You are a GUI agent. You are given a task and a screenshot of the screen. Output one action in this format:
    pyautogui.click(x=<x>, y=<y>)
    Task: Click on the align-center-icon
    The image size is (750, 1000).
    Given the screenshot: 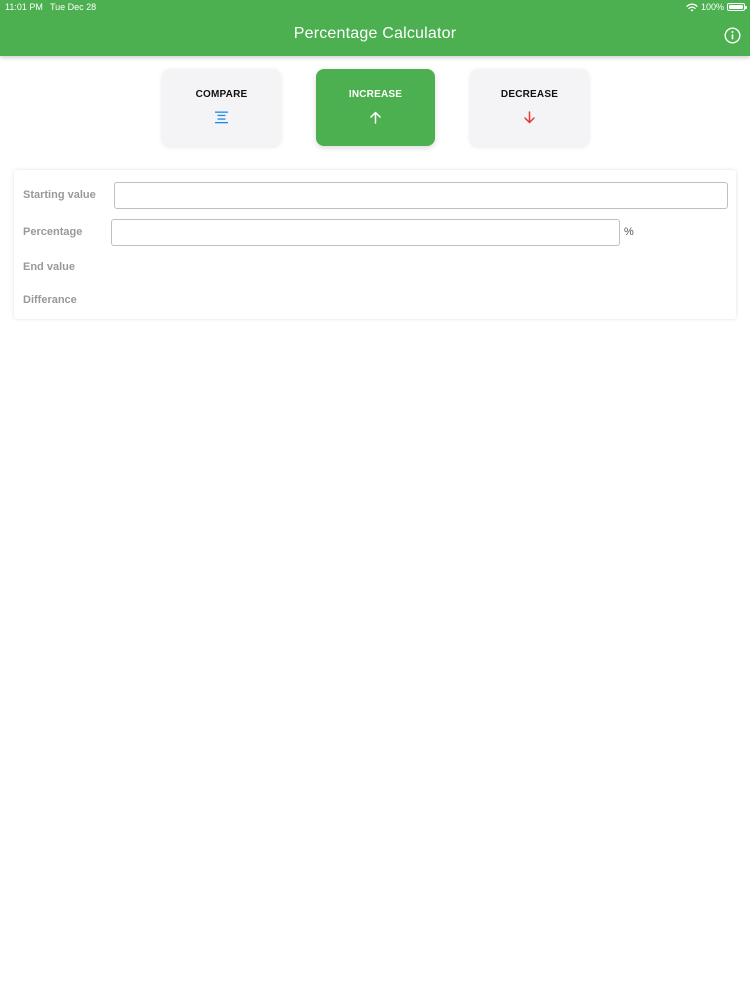 What is the action you would take?
    pyautogui.click(x=221, y=117)
    